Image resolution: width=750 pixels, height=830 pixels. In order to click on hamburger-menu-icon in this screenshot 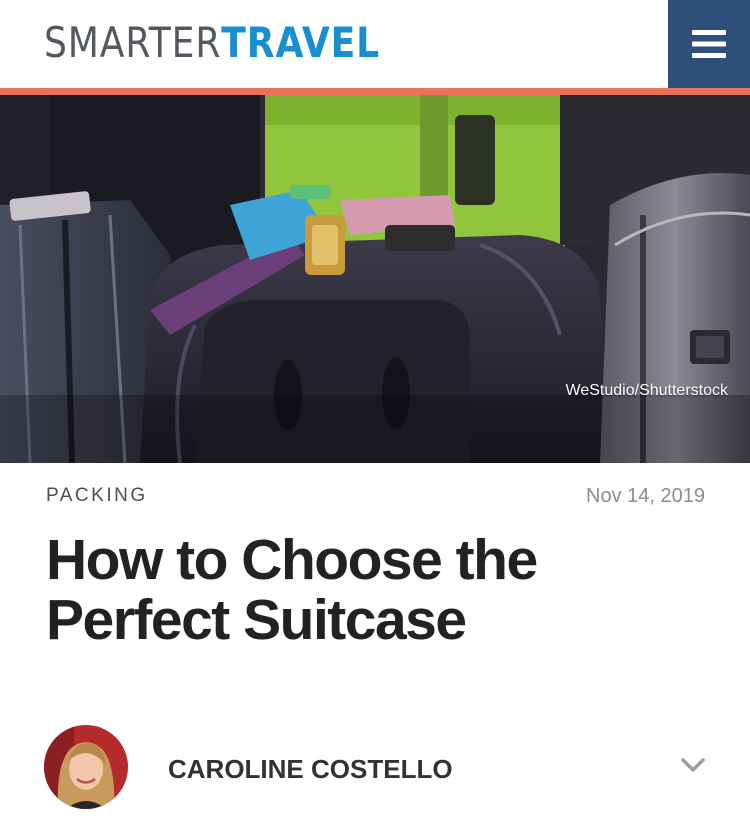, I will do `click(709, 44)`.